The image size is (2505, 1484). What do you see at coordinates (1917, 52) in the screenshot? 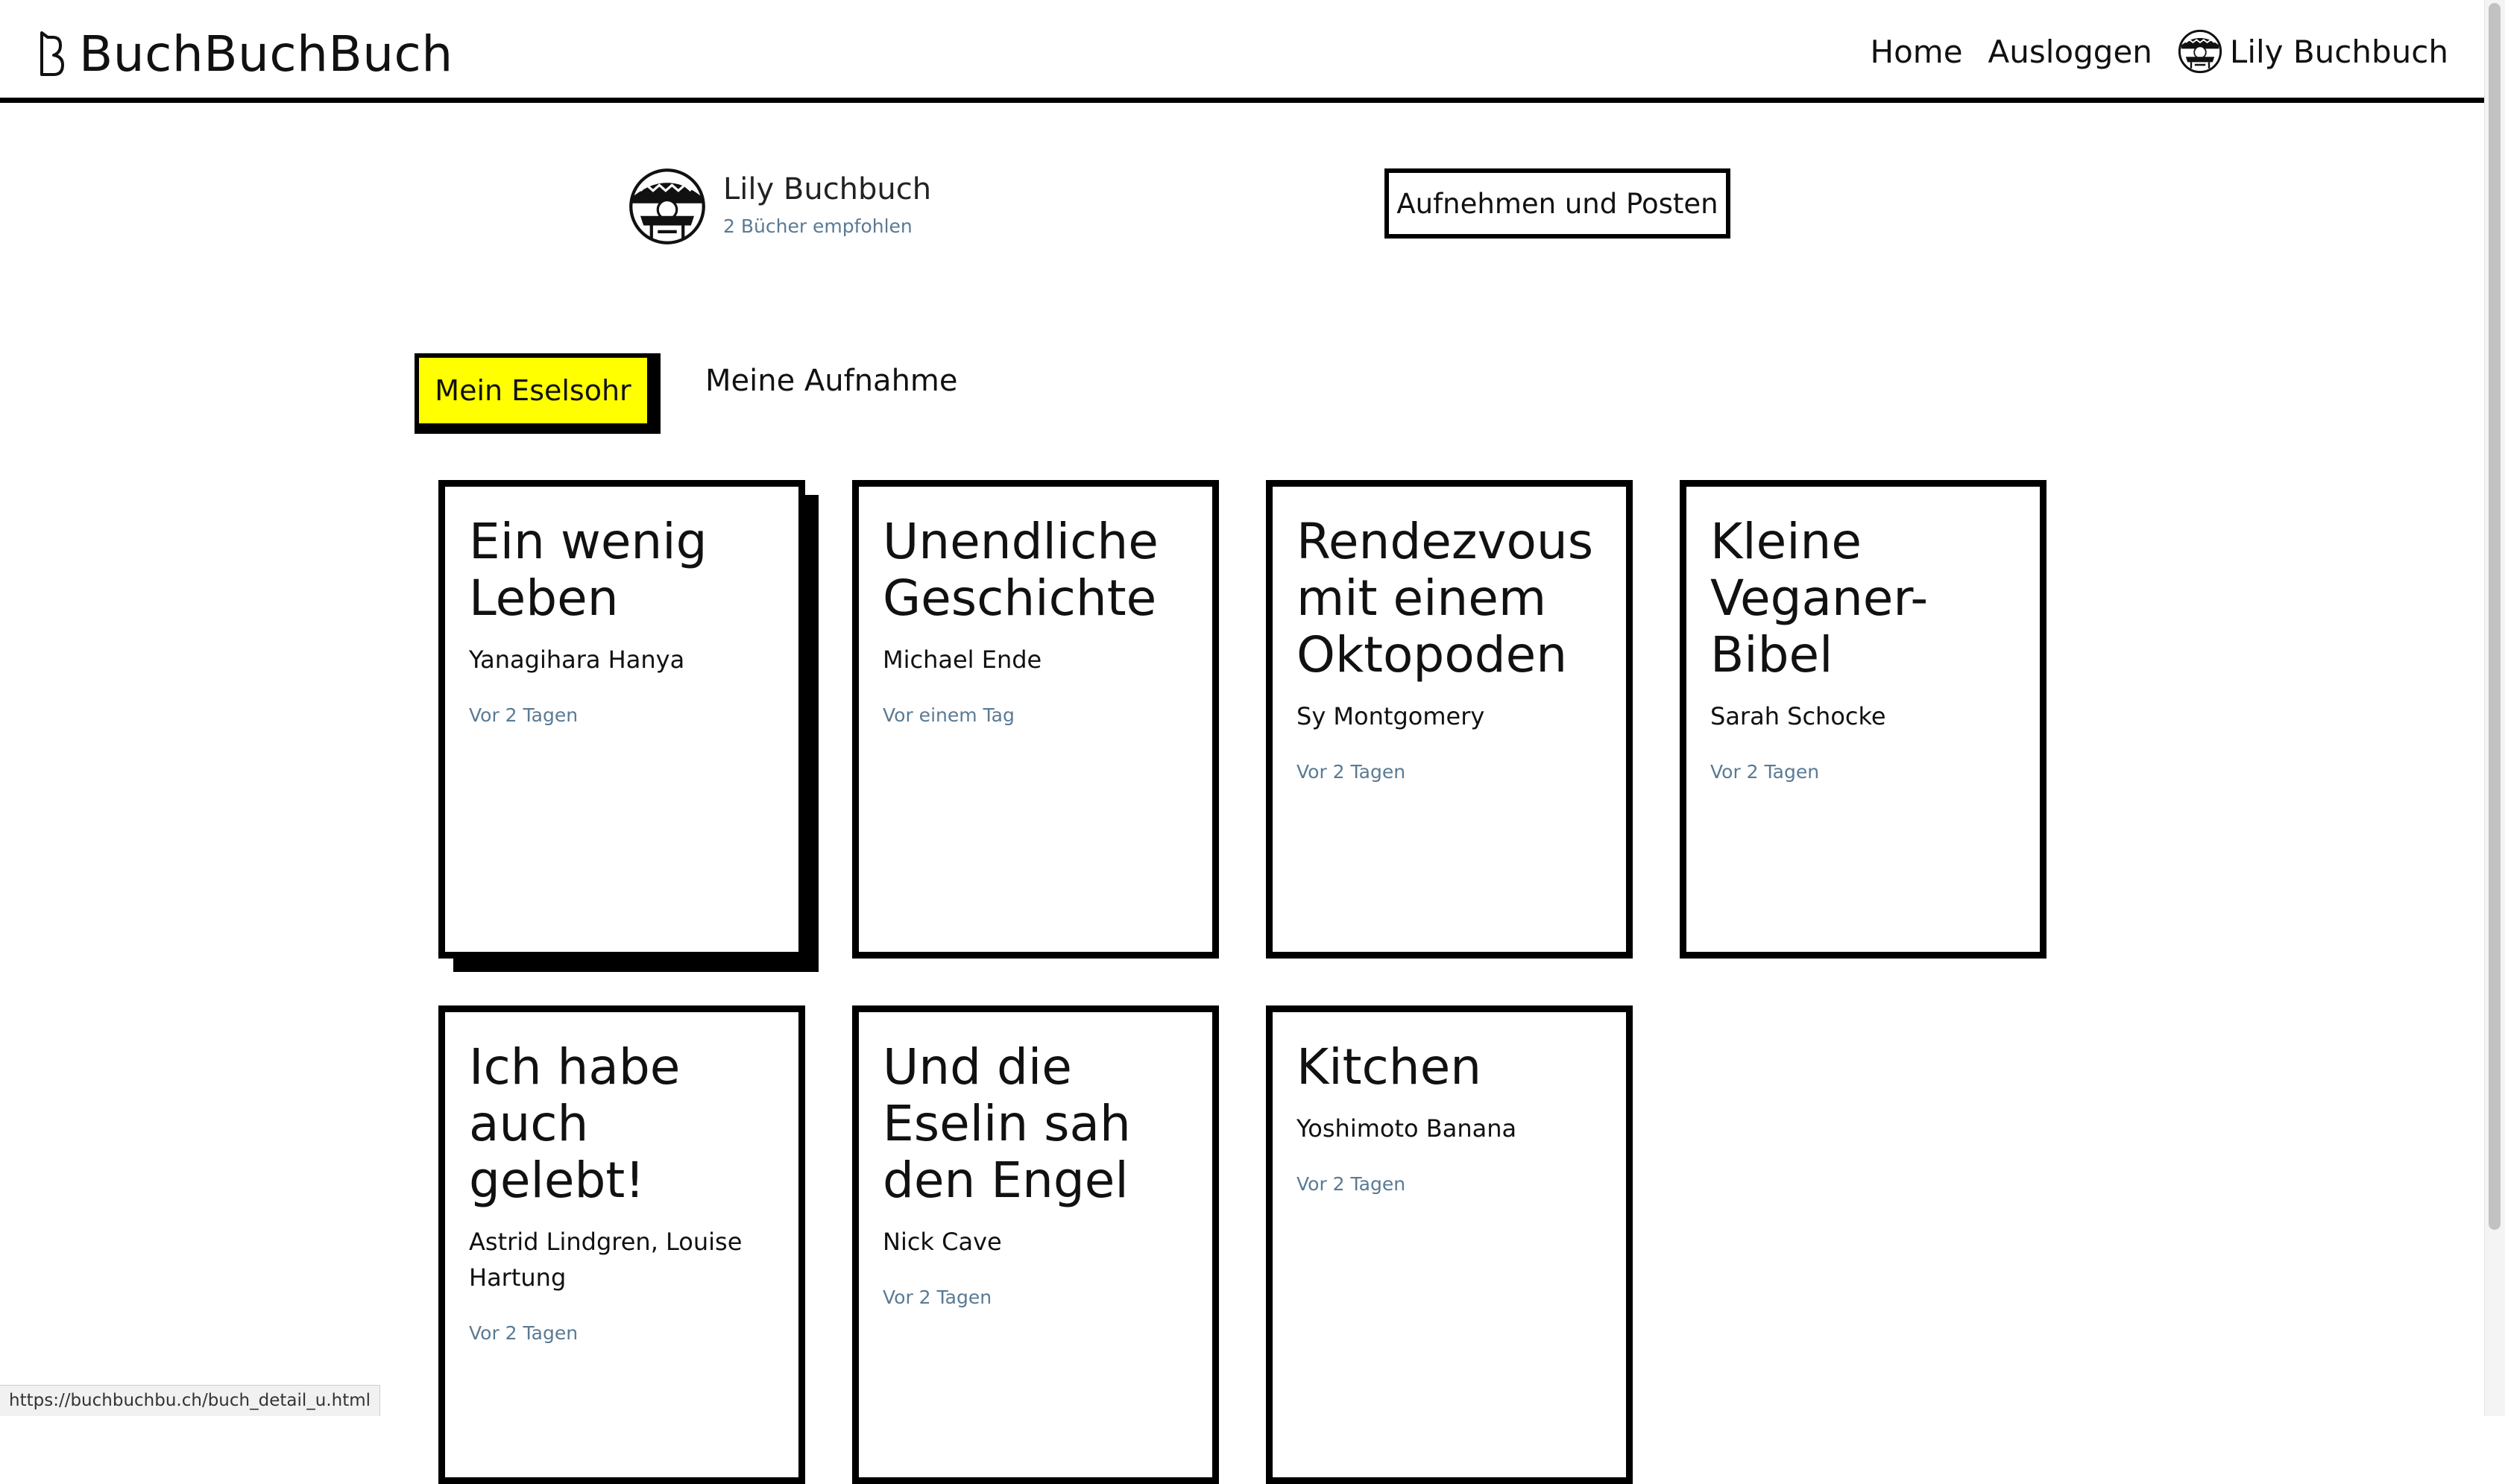
I see `nav-home-link: Home` at bounding box center [1917, 52].